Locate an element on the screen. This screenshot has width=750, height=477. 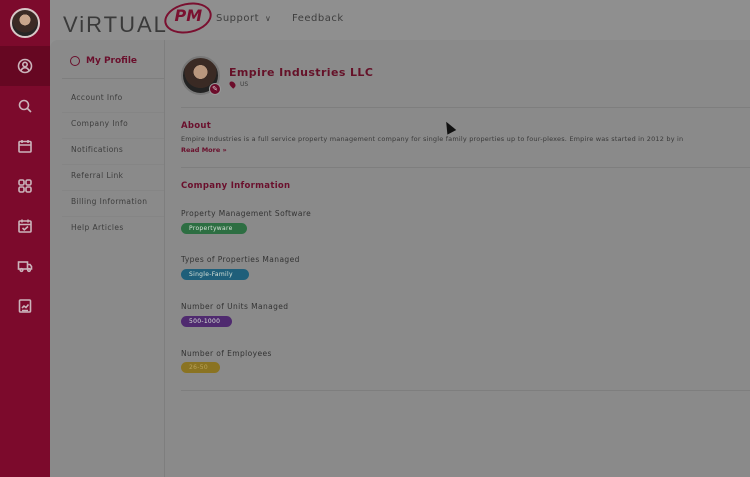
truck-icon is located at coordinates (25, 267).